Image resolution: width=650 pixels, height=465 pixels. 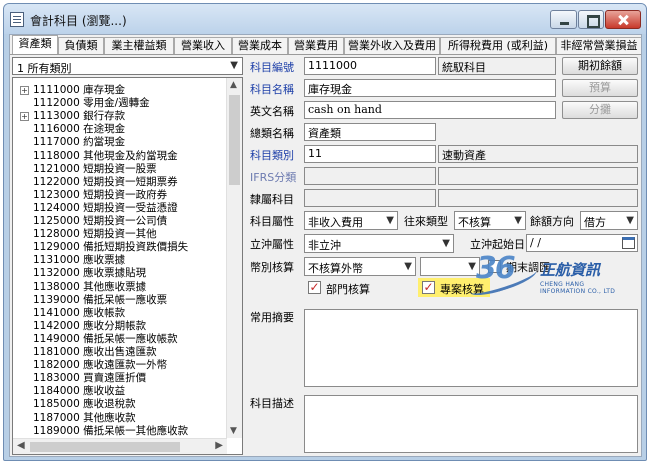 What do you see at coordinates (272, 267) in the screenshot?
I see `currency-accounting-label: 幣別核算` at bounding box center [272, 267].